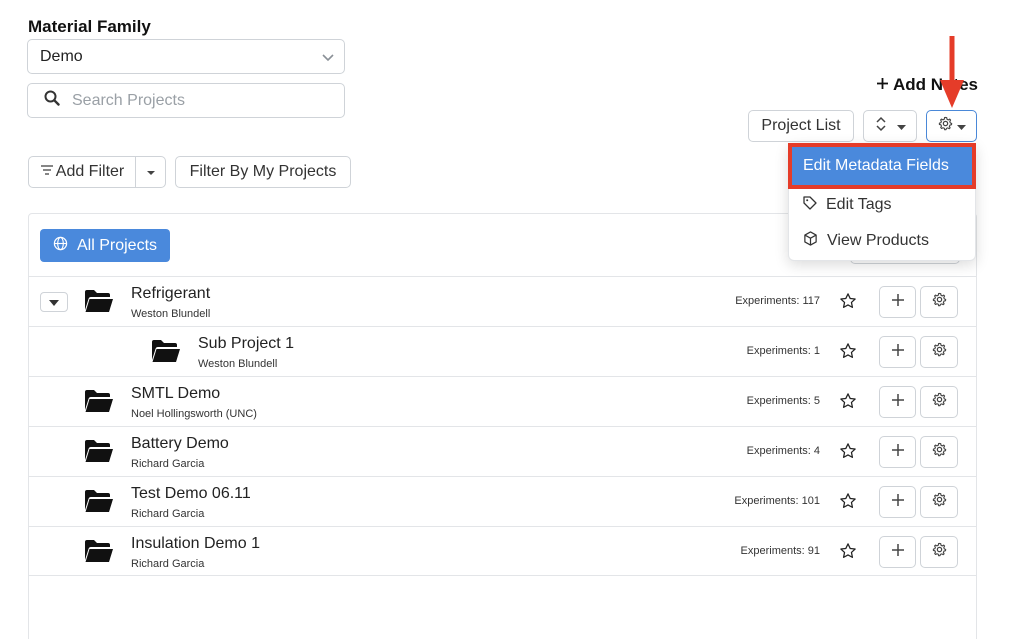 This screenshot has height=639, width=1024. I want to click on experiments-count: Experiments: 1, so click(783, 351).